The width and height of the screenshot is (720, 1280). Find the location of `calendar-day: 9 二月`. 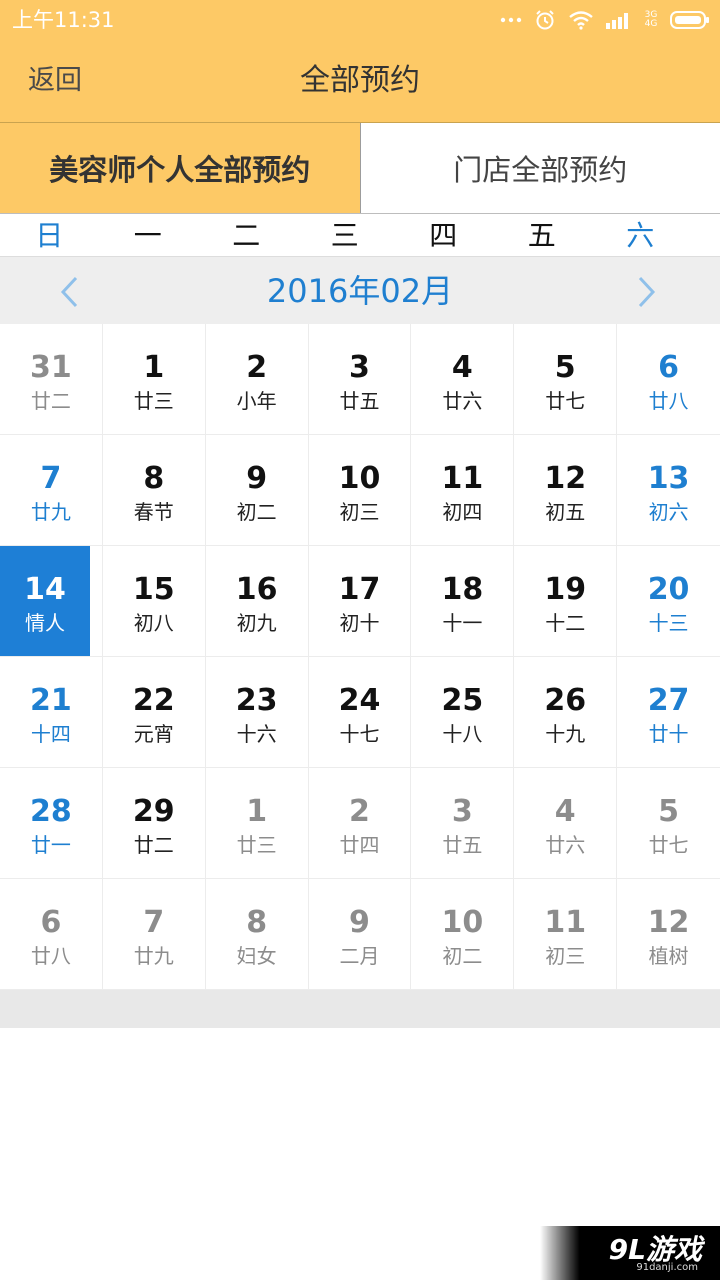

calendar-day: 9 二月 is located at coordinates (360, 934).